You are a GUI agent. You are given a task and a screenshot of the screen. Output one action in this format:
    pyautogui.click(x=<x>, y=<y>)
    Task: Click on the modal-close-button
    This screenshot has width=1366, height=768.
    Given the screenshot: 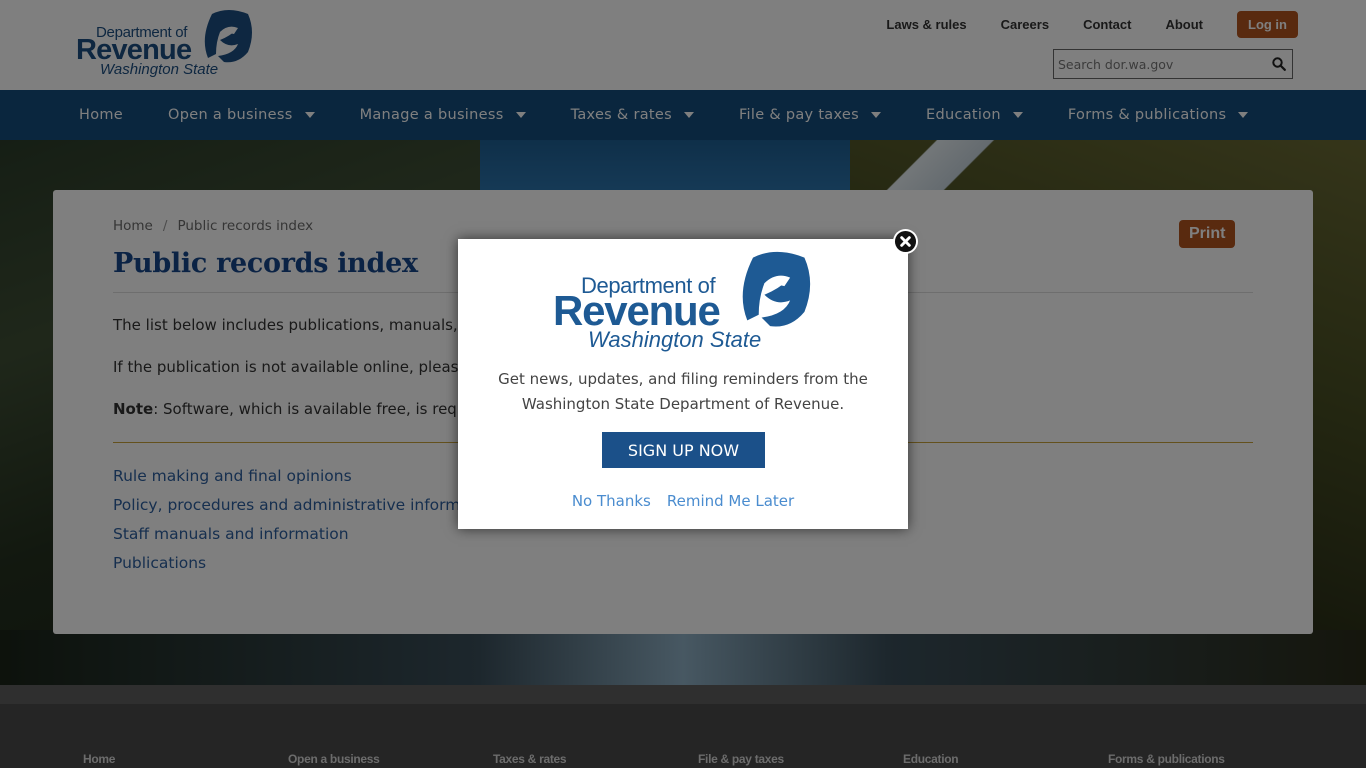 What is the action you would take?
    pyautogui.click(x=905, y=241)
    